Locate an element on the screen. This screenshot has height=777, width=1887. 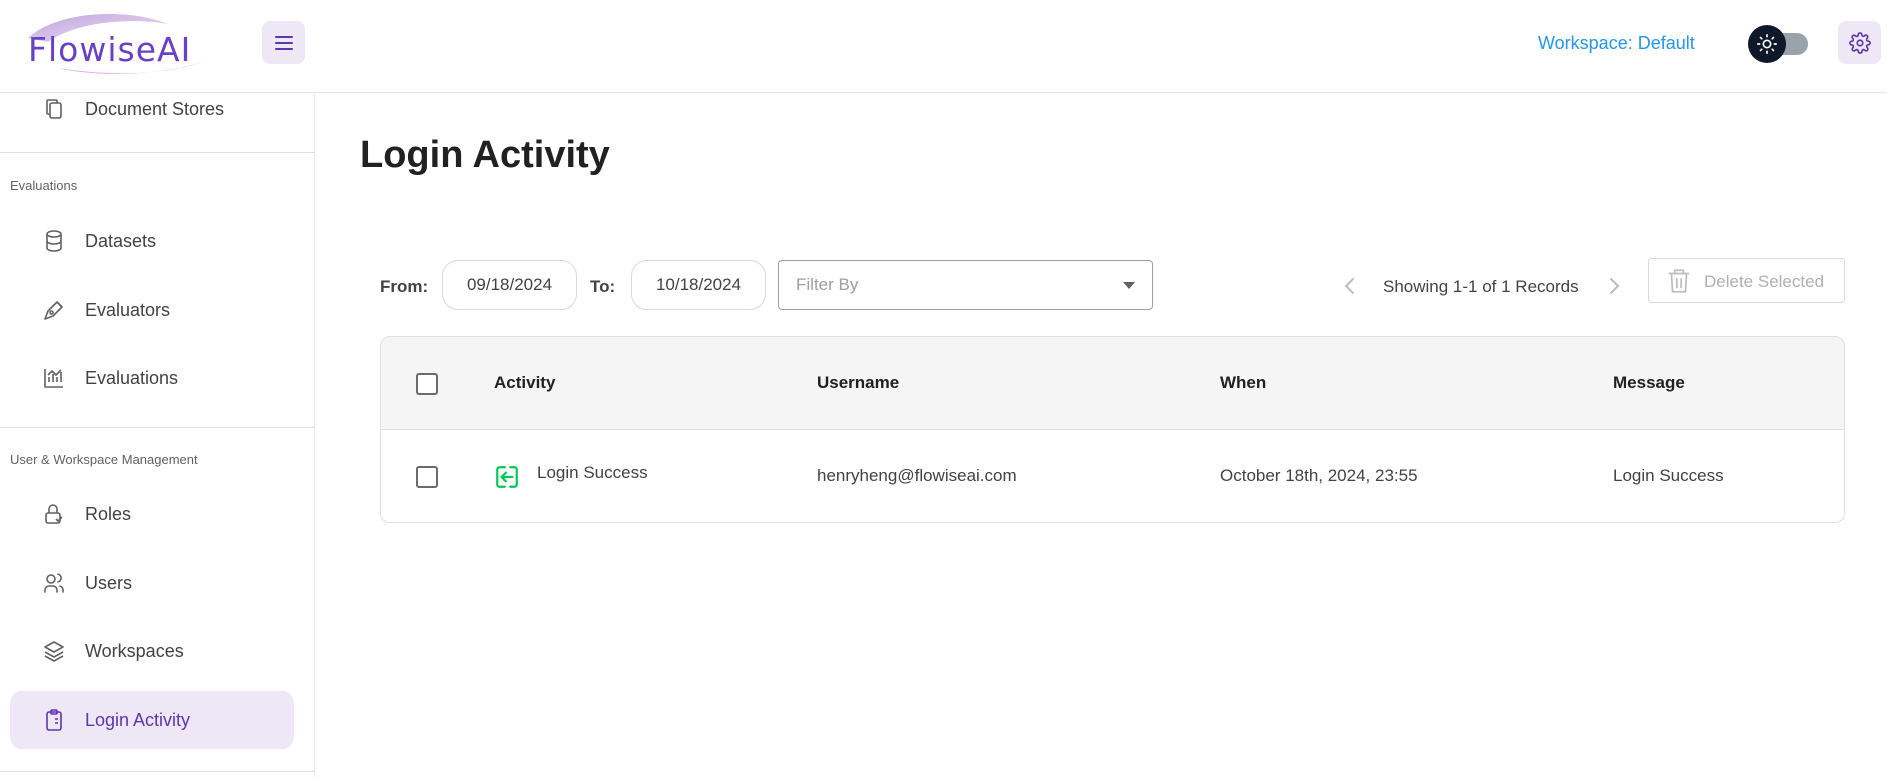
column-header-message: Message is located at coordinates (1649, 383).